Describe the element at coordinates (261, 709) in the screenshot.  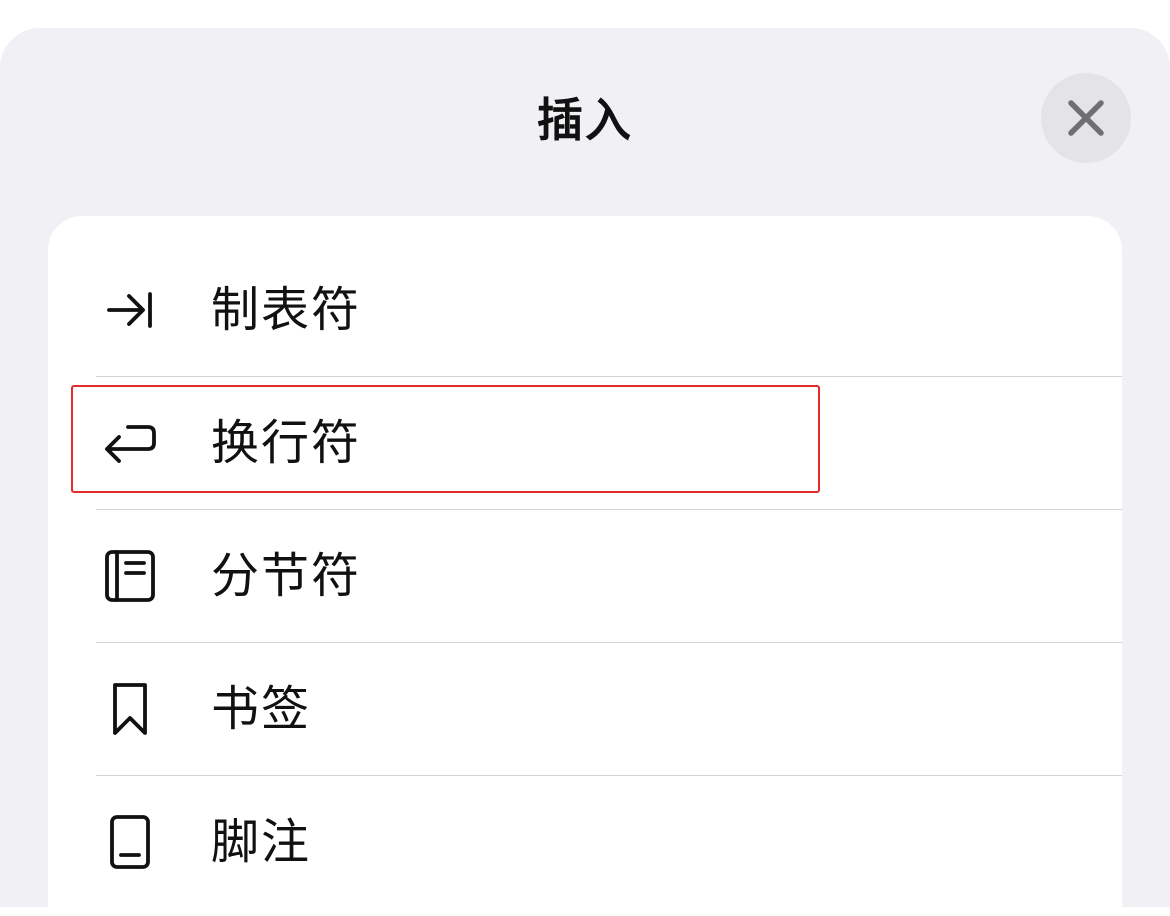
I see `menu-item-label: 书签` at that location.